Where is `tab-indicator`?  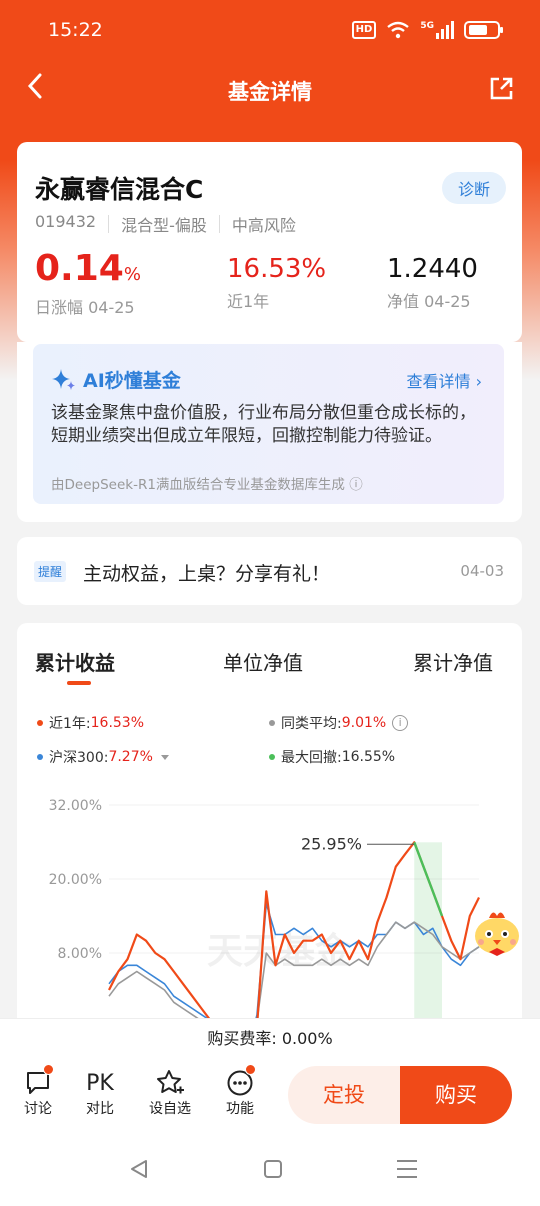 tab-indicator is located at coordinates (79, 683).